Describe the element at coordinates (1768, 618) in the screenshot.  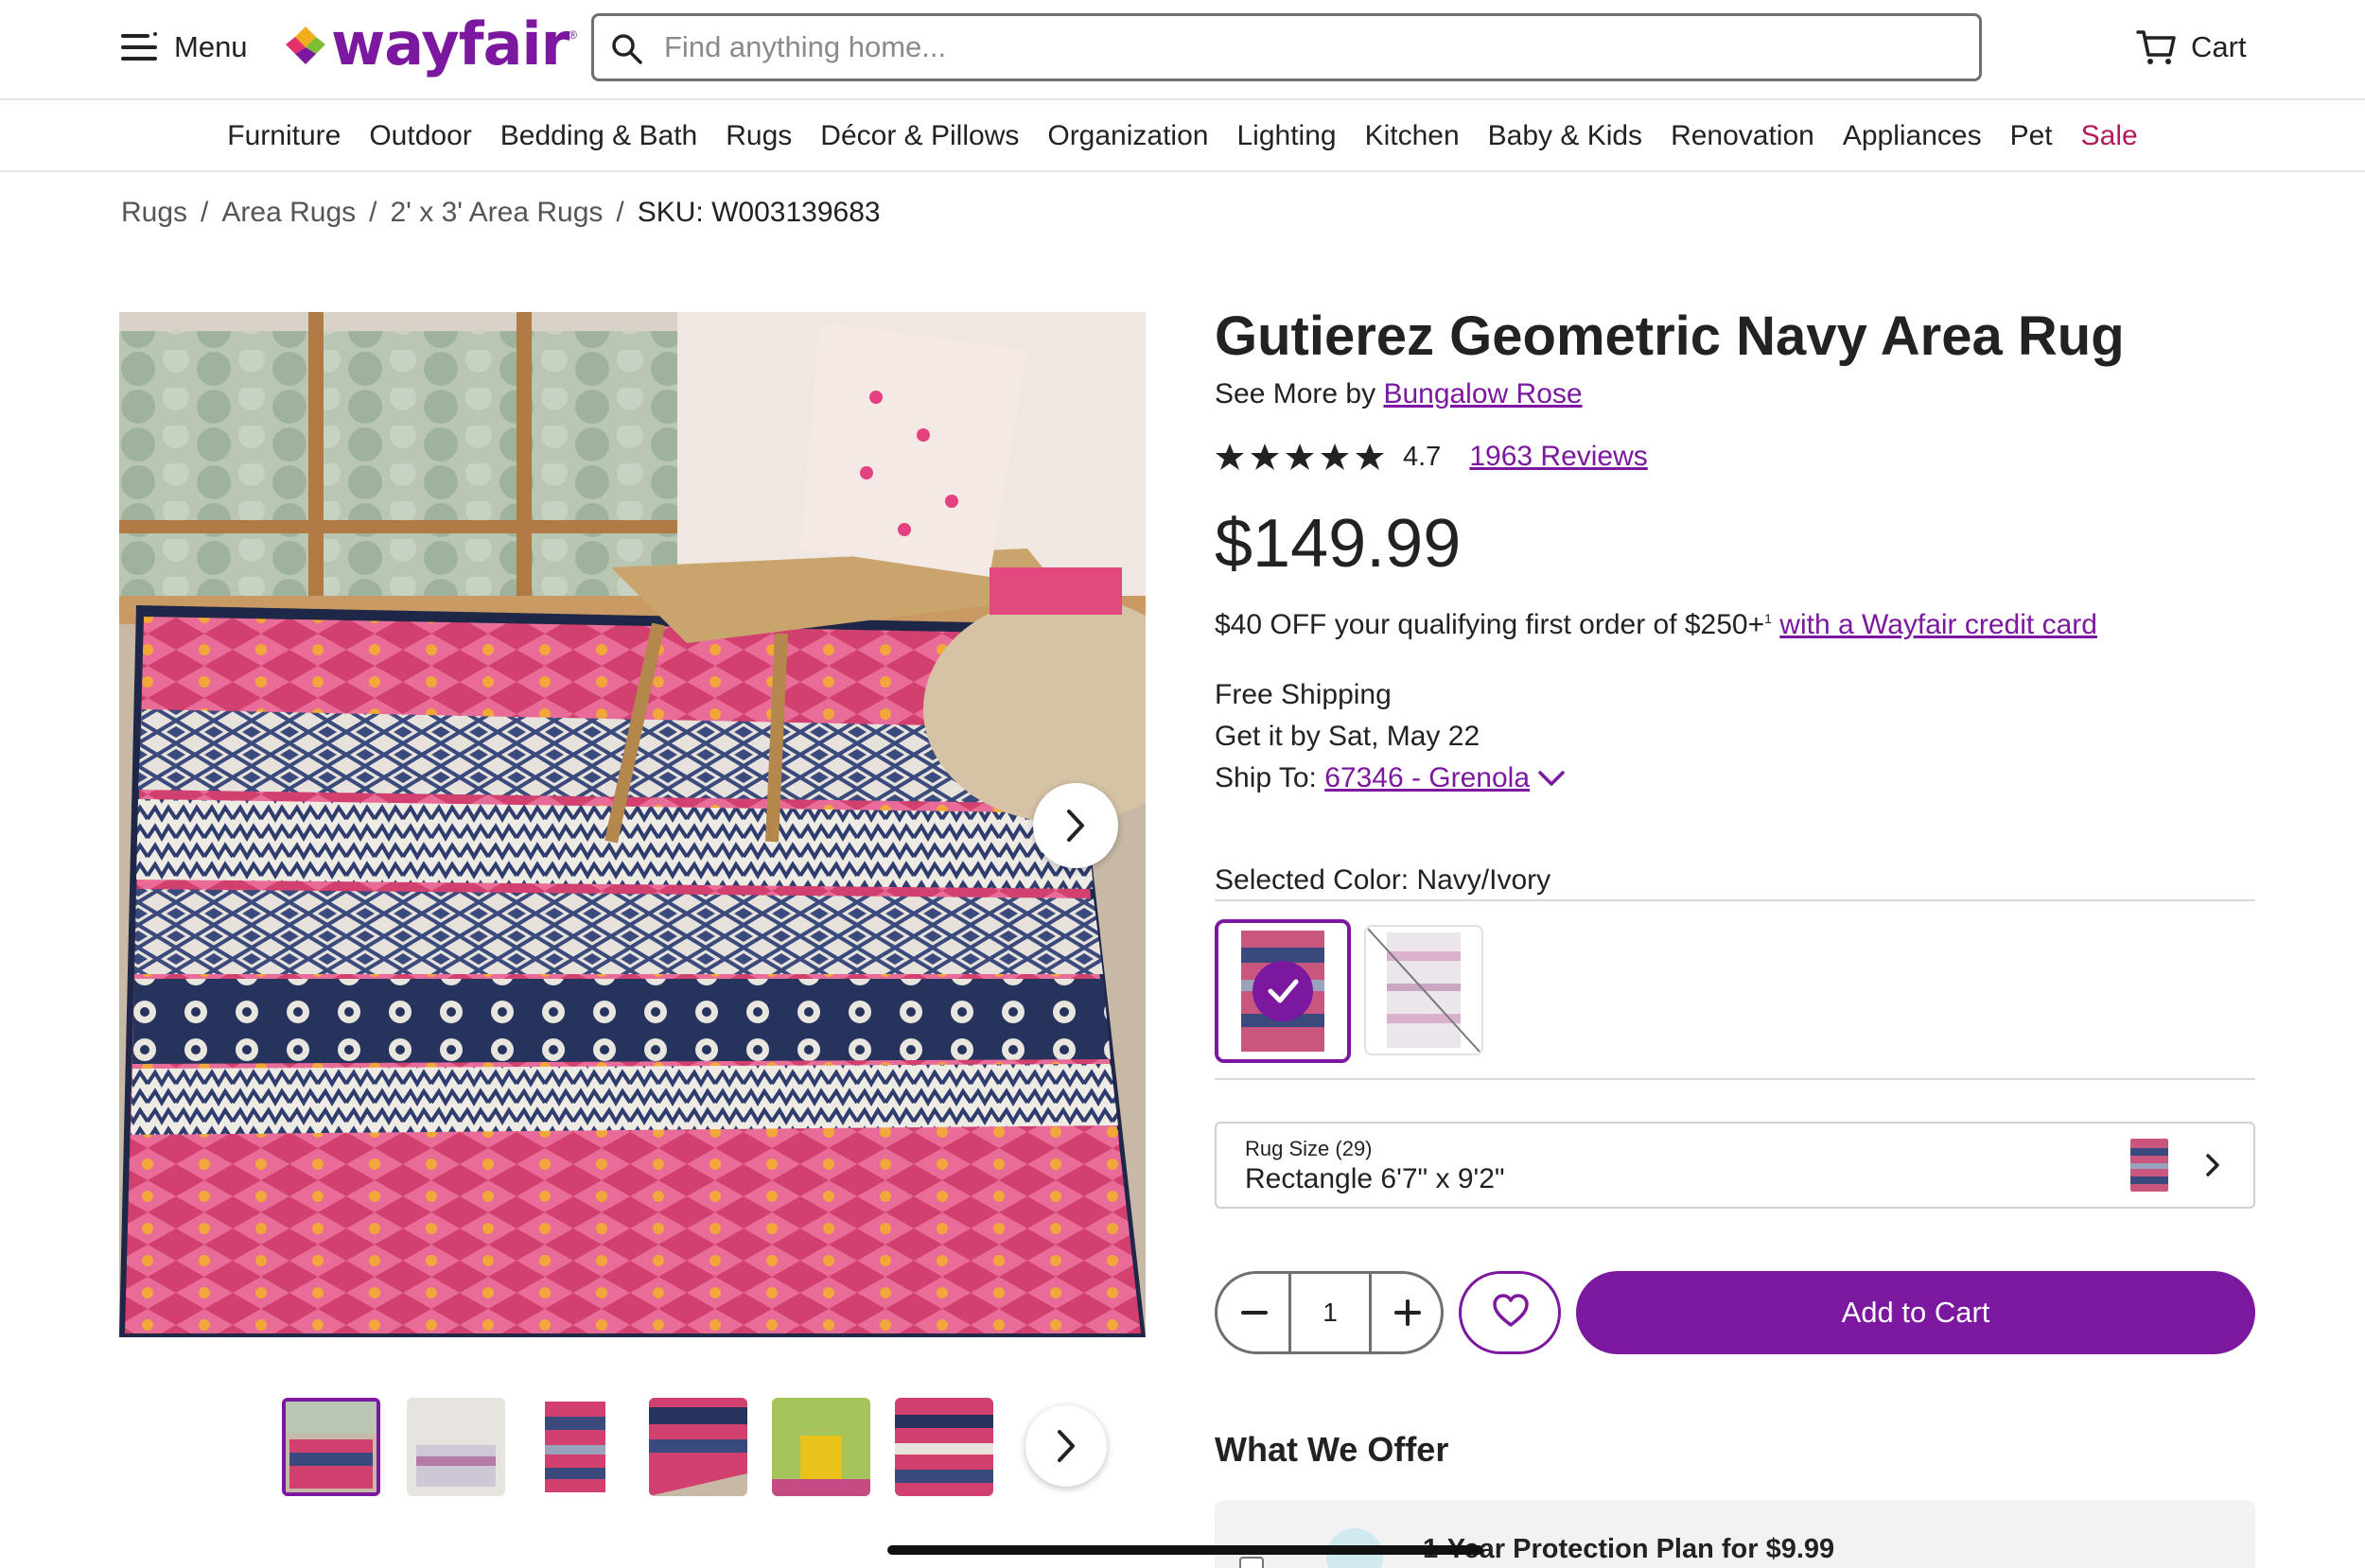
I see `promo-footnote: 1` at that location.